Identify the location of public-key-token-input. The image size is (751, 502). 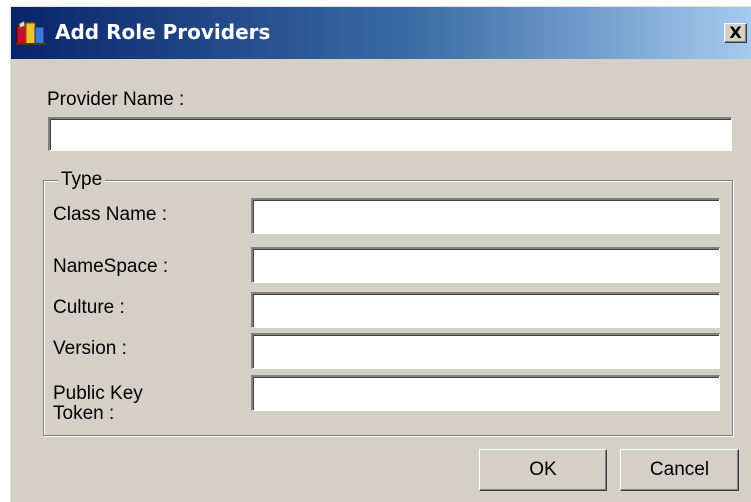
(485, 393).